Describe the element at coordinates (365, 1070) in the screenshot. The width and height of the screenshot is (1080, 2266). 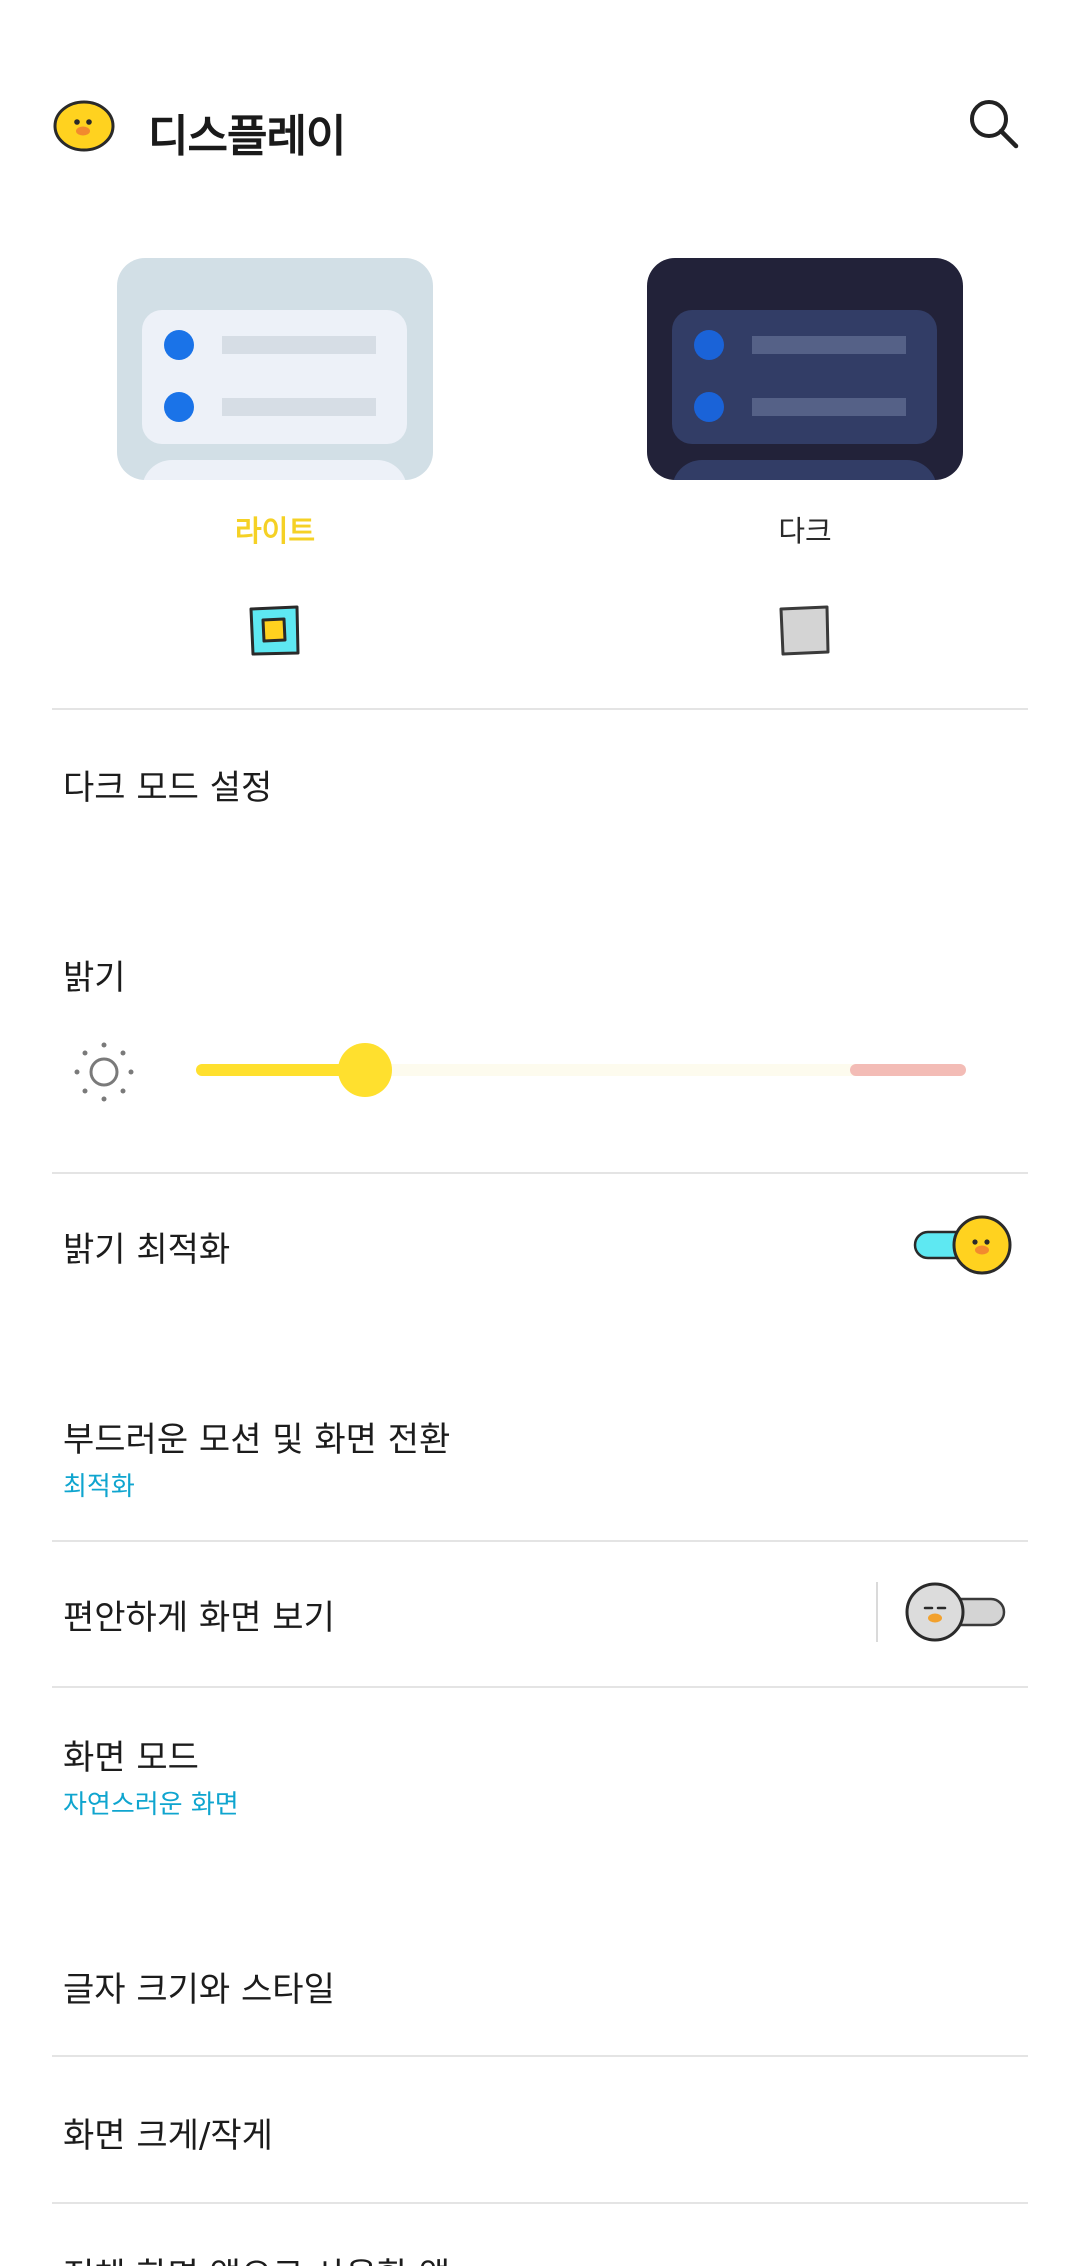
I see `slider-thumb` at that location.